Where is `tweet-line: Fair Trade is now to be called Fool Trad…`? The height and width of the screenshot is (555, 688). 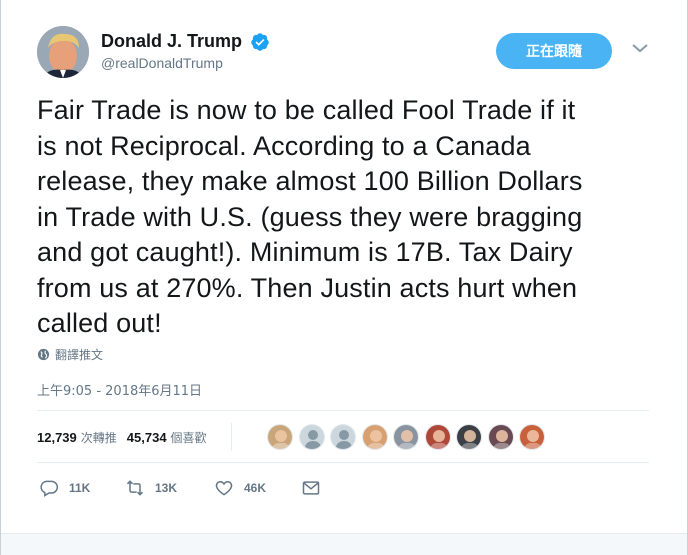
tweet-line: Fair Trade is now to be called Fool Trad… is located at coordinates (306, 110).